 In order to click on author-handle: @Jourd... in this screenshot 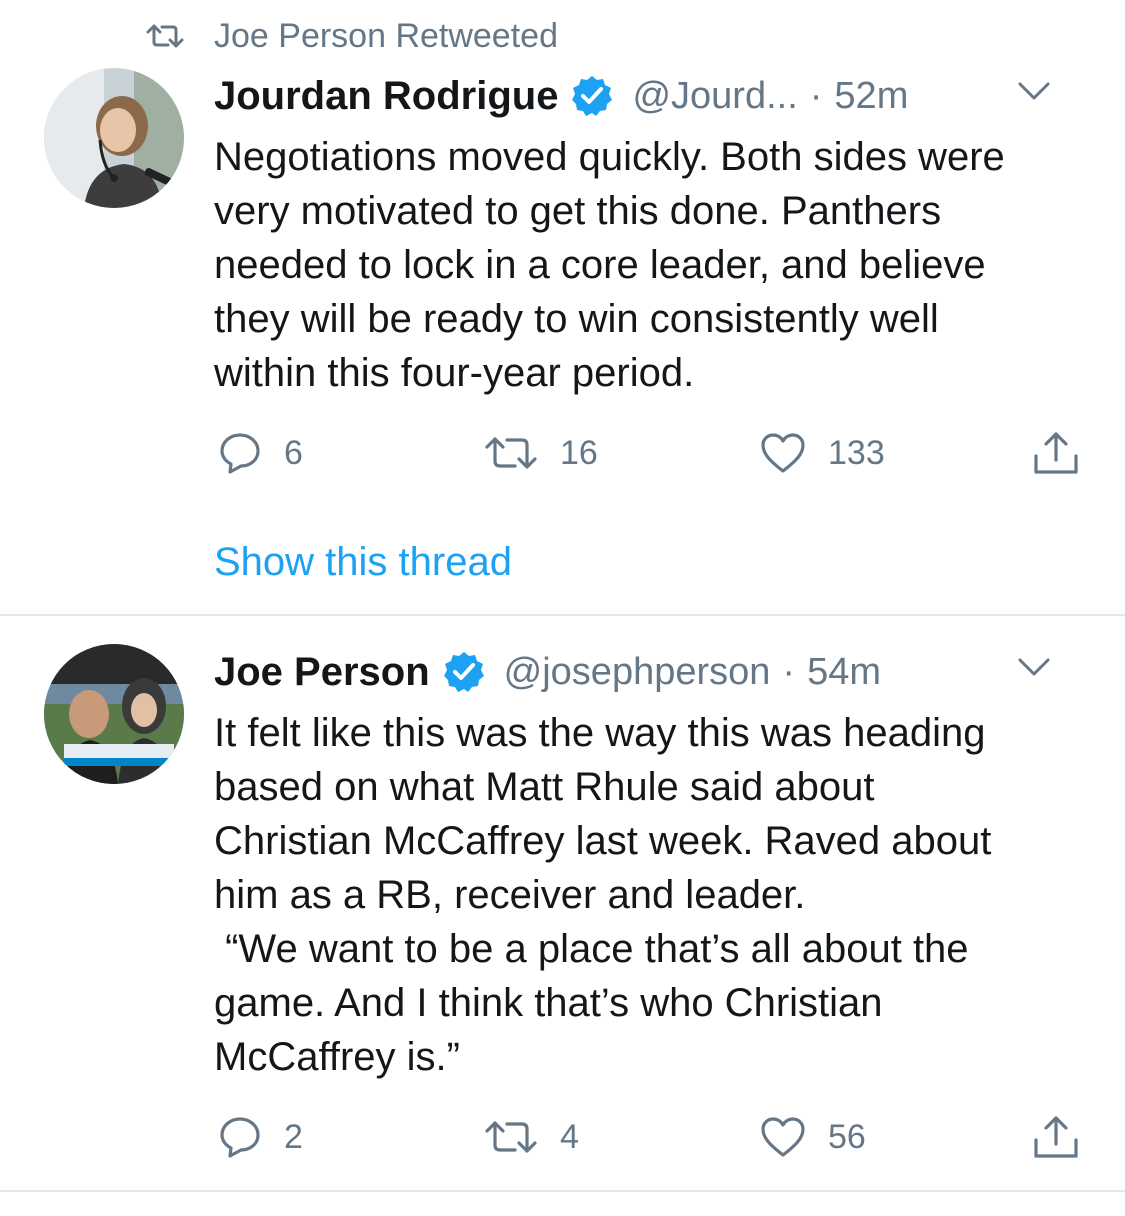, I will do `click(714, 96)`.